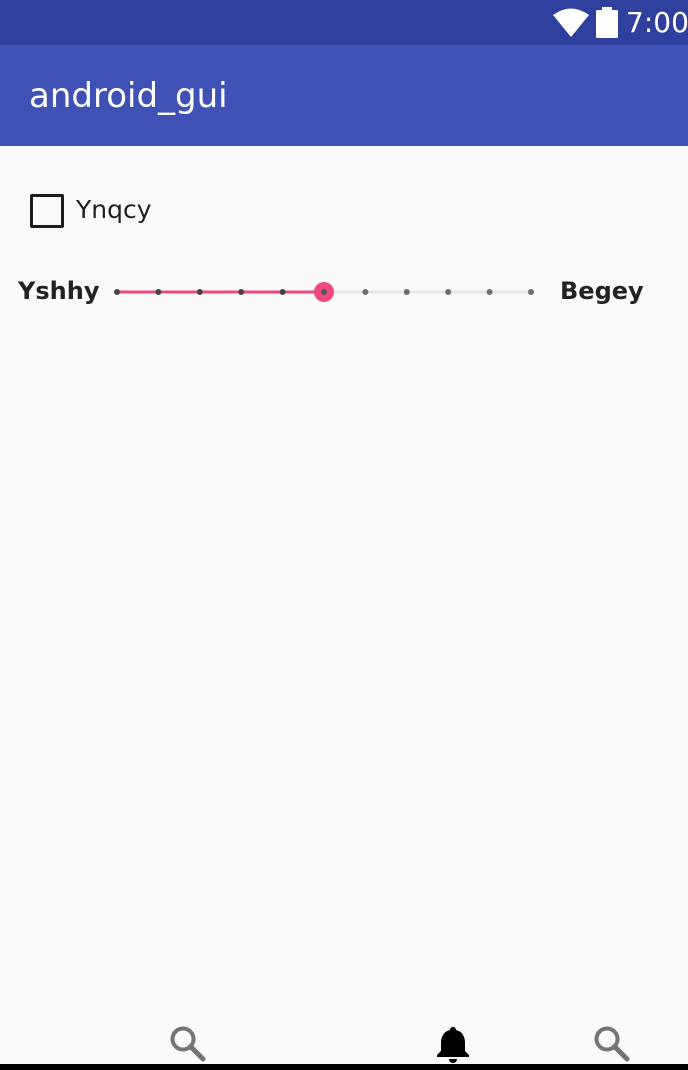  I want to click on app-title: android_gui, so click(128, 96).